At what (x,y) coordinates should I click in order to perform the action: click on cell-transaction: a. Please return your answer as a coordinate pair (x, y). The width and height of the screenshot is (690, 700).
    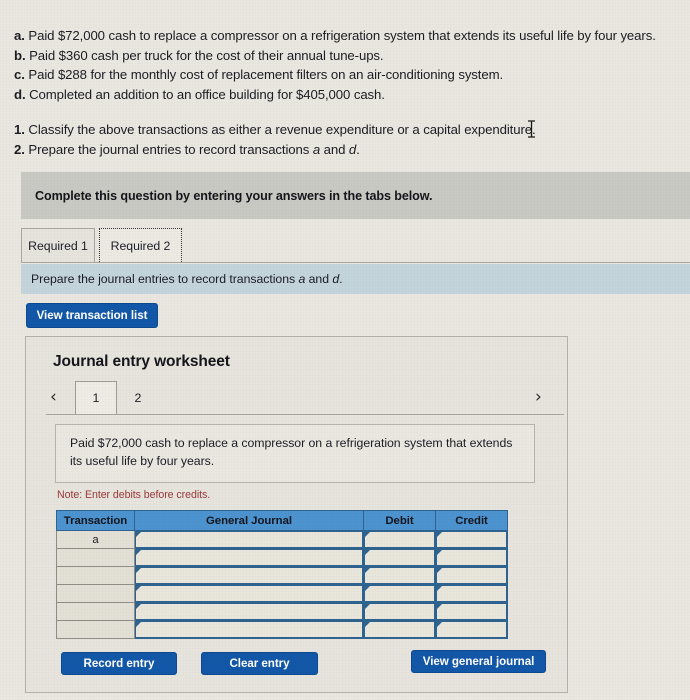
    Looking at the image, I should click on (95, 539).